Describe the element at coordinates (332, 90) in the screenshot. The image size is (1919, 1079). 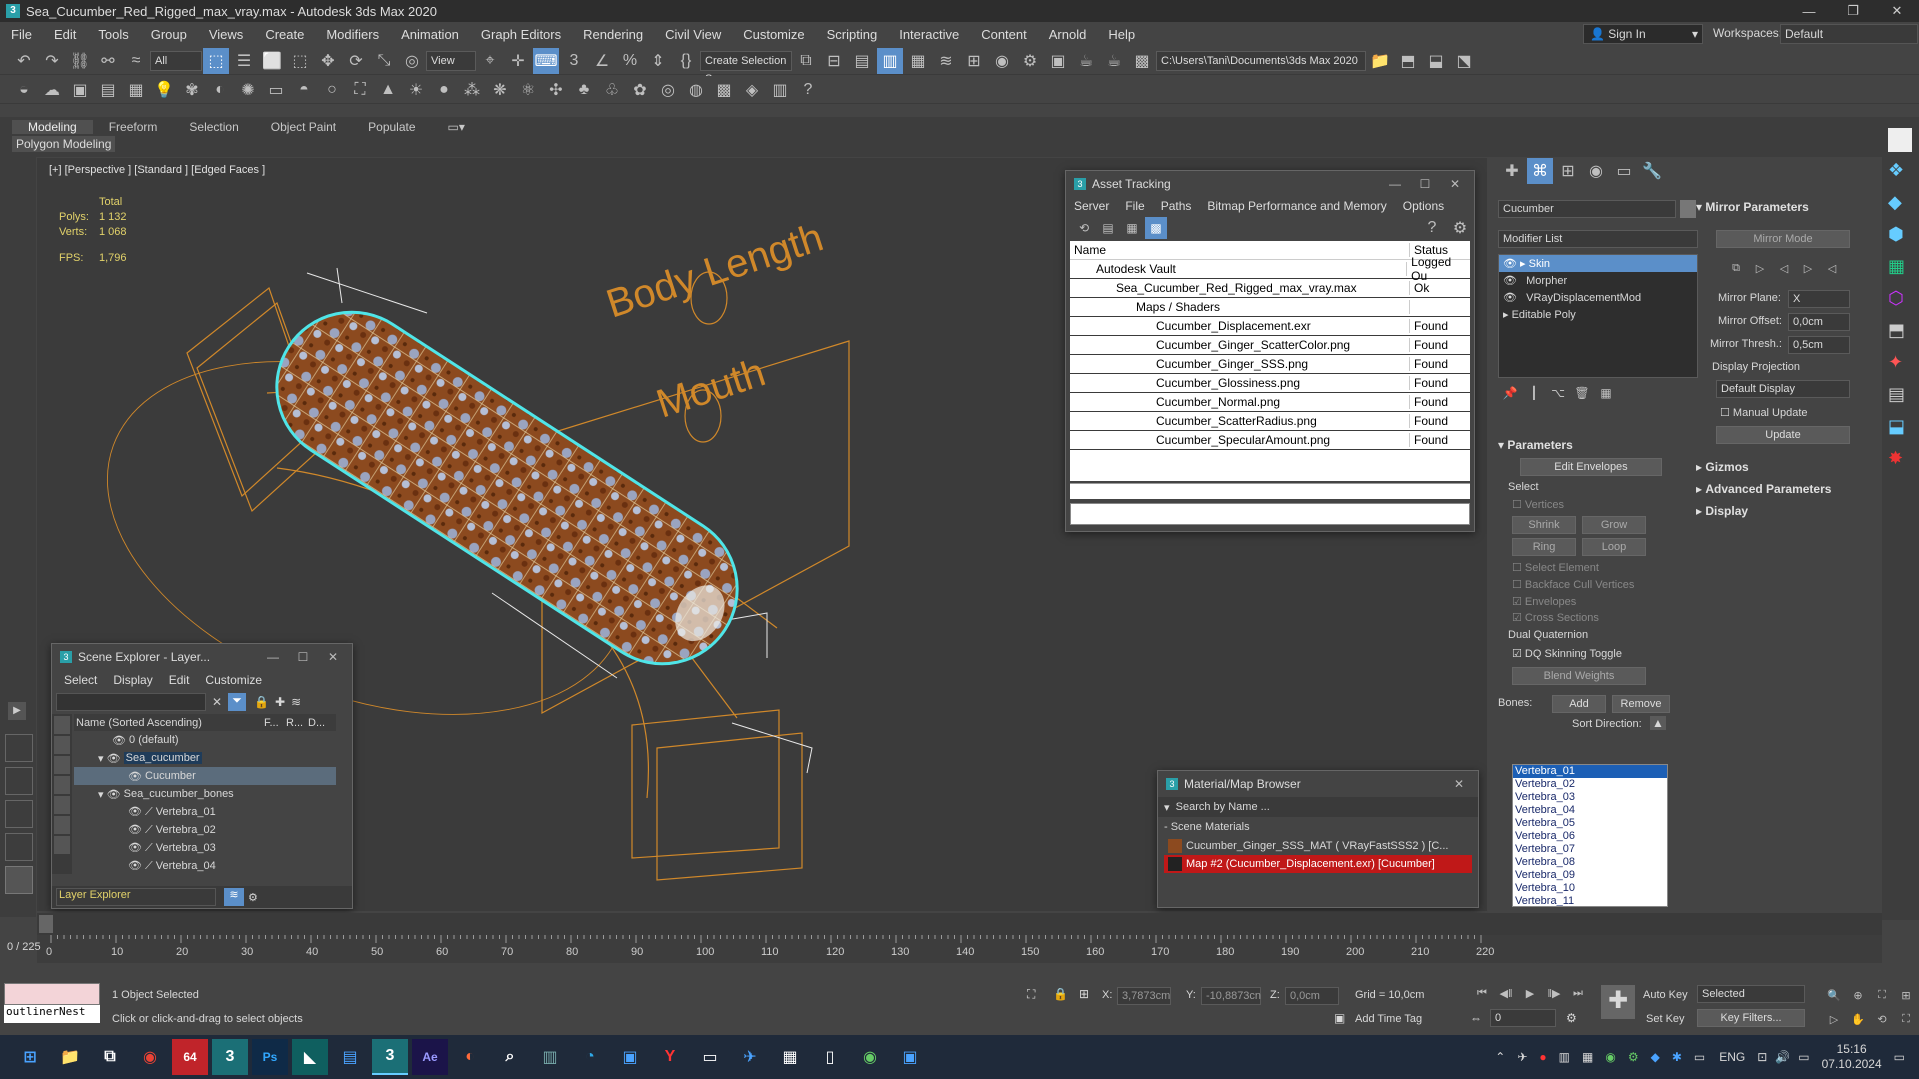
I see `vray-light-sphere-icon: ○` at that location.